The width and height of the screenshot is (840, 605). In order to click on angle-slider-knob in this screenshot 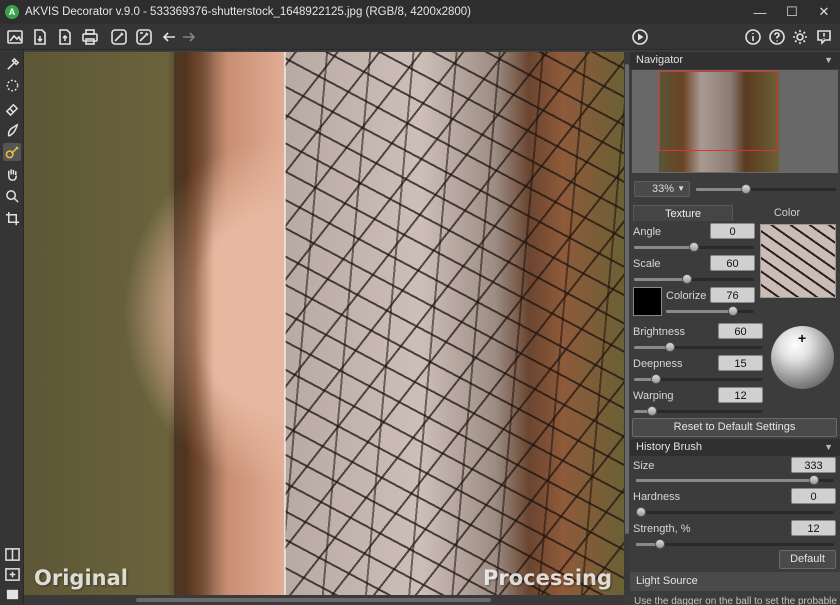, I will do `click(694, 247)`.